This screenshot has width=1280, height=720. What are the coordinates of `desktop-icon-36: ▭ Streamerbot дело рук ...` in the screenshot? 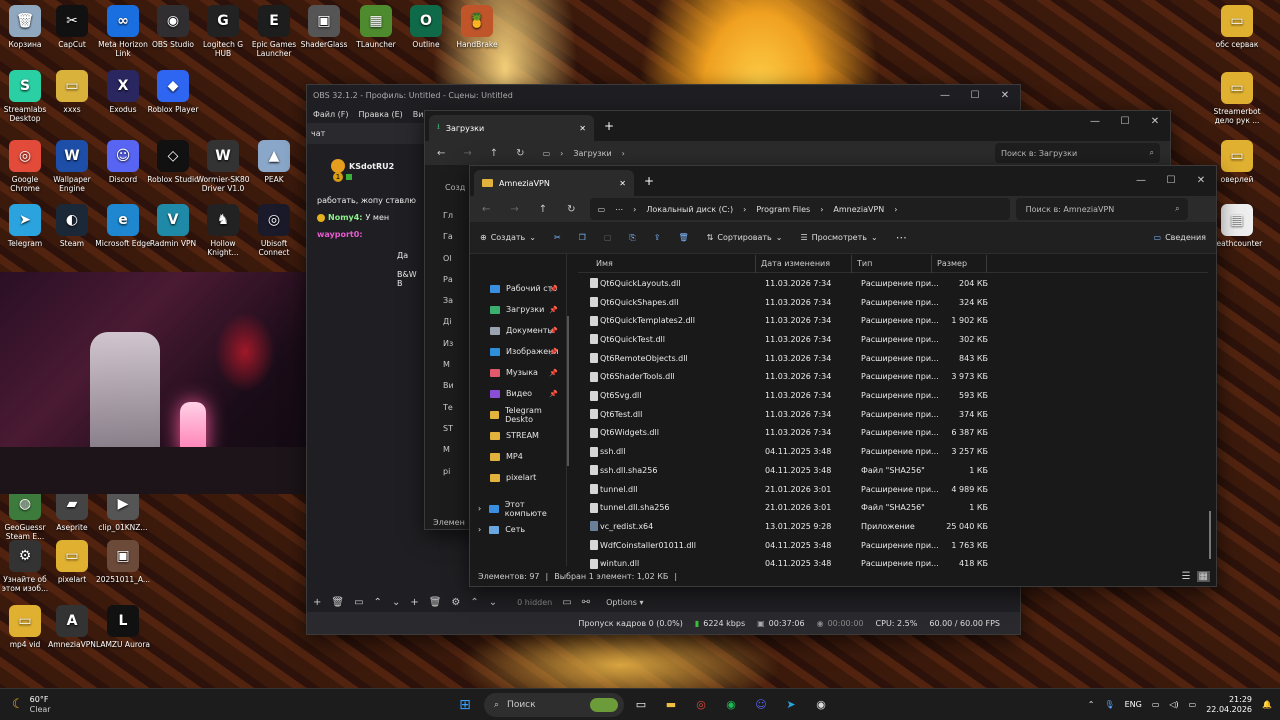 It's located at (1237, 98).